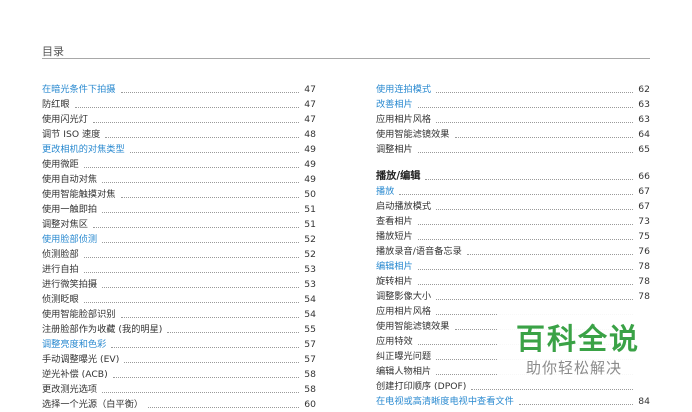 This screenshot has width=692, height=412. Describe the element at coordinates (70, 239) in the screenshot. I see `toc-entry-label: 使用脸部侦测` at that location.